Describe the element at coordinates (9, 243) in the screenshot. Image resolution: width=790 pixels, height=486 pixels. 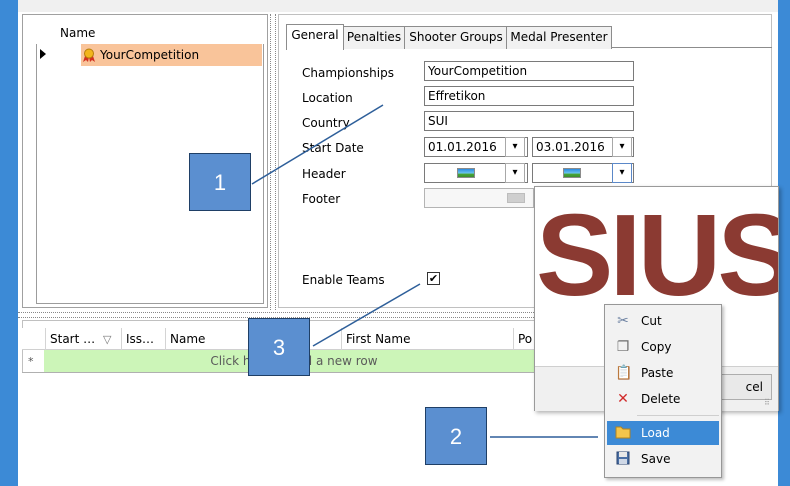
I see `window-frame-left` at that location.